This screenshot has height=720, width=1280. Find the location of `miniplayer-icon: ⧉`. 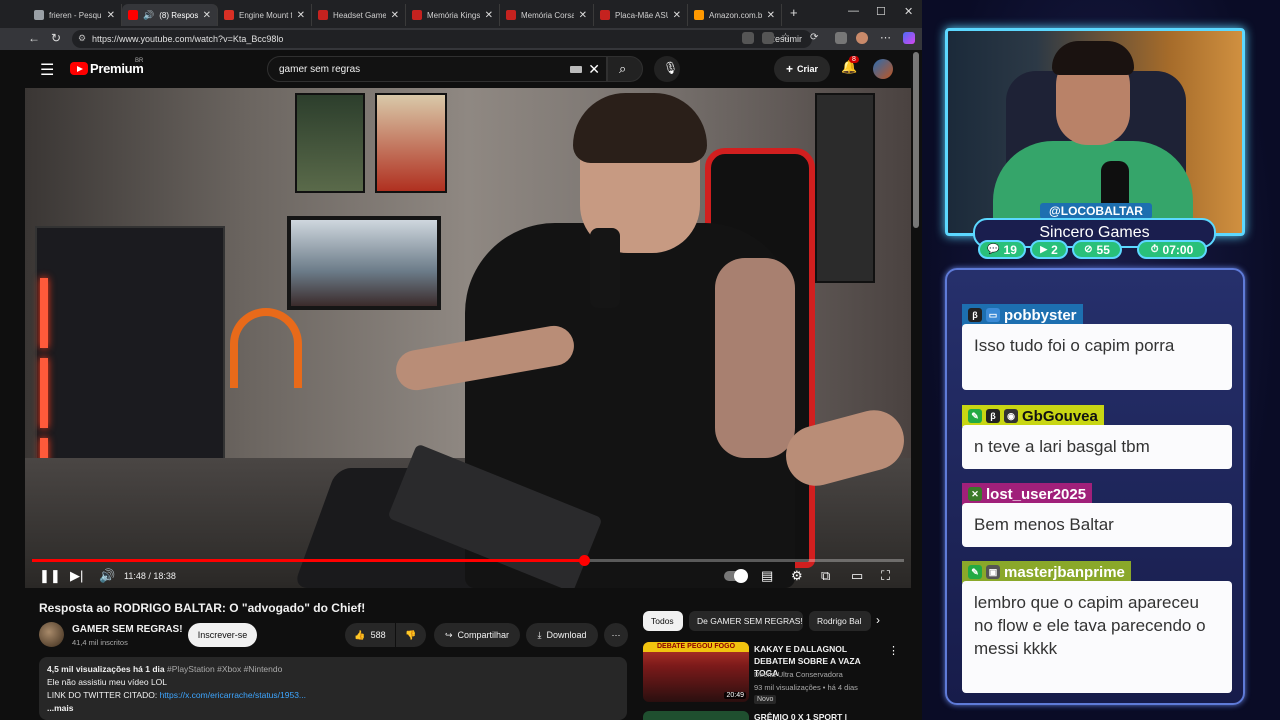

miniplayer-icon: ⧉ is located at coordinates (825, 576).